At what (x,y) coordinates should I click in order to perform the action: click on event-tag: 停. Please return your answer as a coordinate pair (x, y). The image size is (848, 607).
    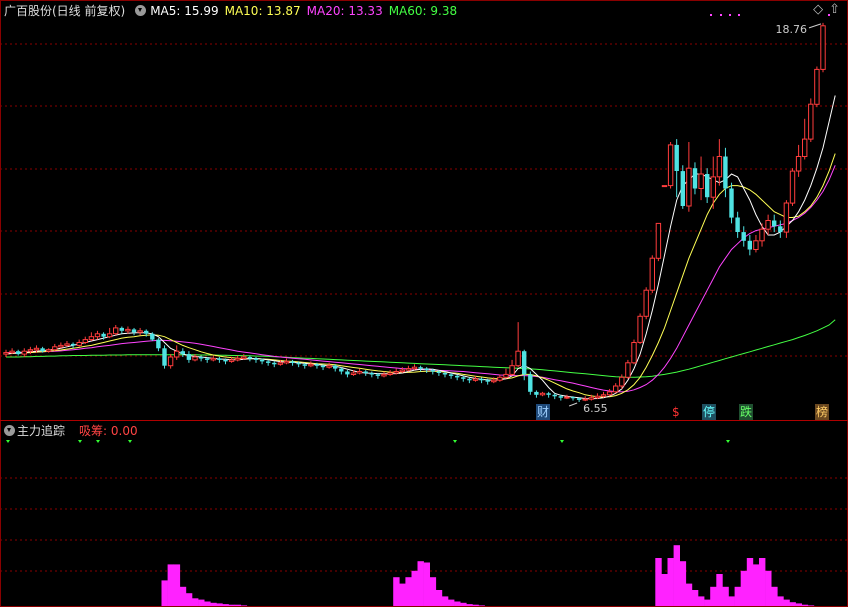
    Looking at the image, I should click on (709, 412).